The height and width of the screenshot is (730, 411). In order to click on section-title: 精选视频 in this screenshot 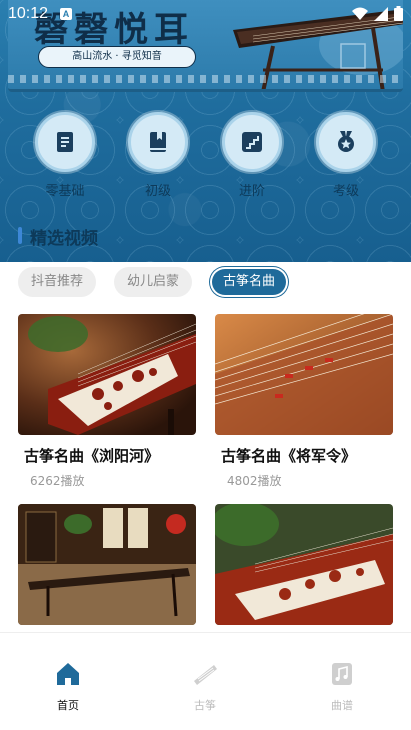, I will do `click(58, 236)`.